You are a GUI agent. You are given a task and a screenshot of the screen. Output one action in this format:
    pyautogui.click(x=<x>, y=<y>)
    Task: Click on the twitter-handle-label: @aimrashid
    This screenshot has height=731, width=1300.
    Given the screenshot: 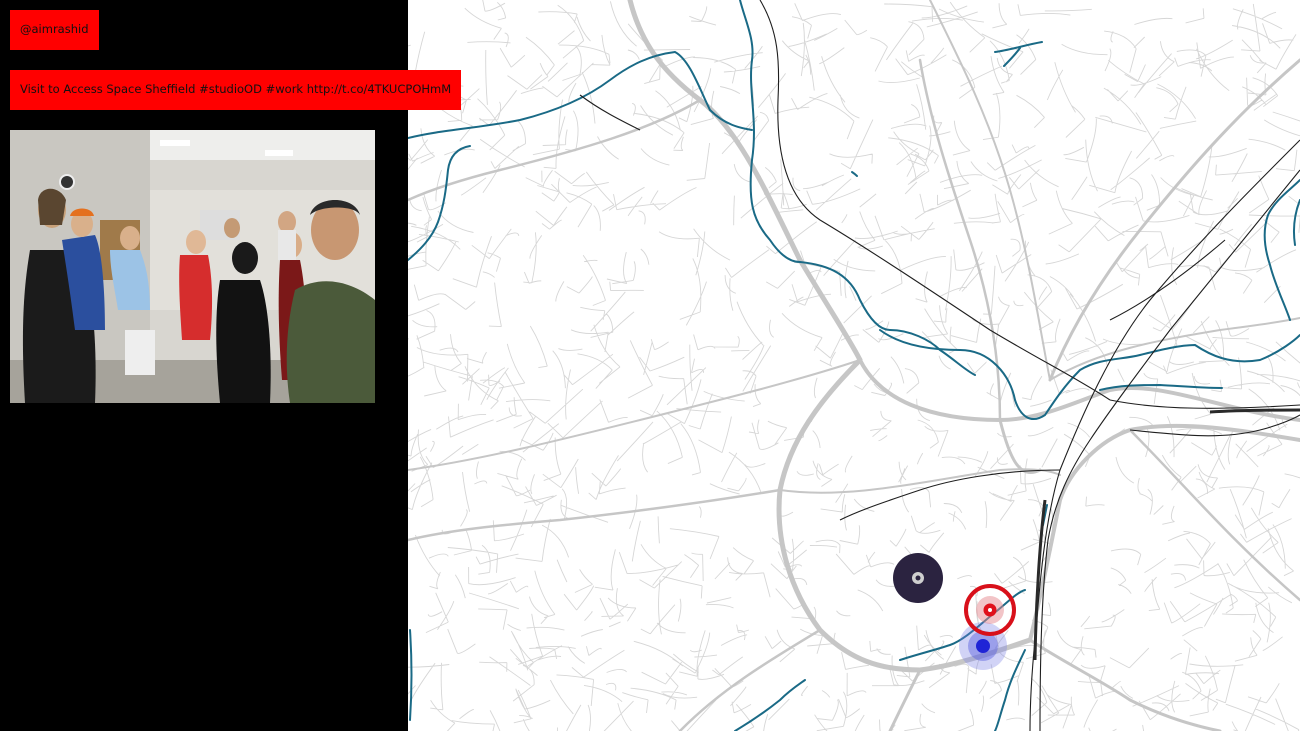 What is the action you would take?
    pyautogui.click(x=54, y=30)
    